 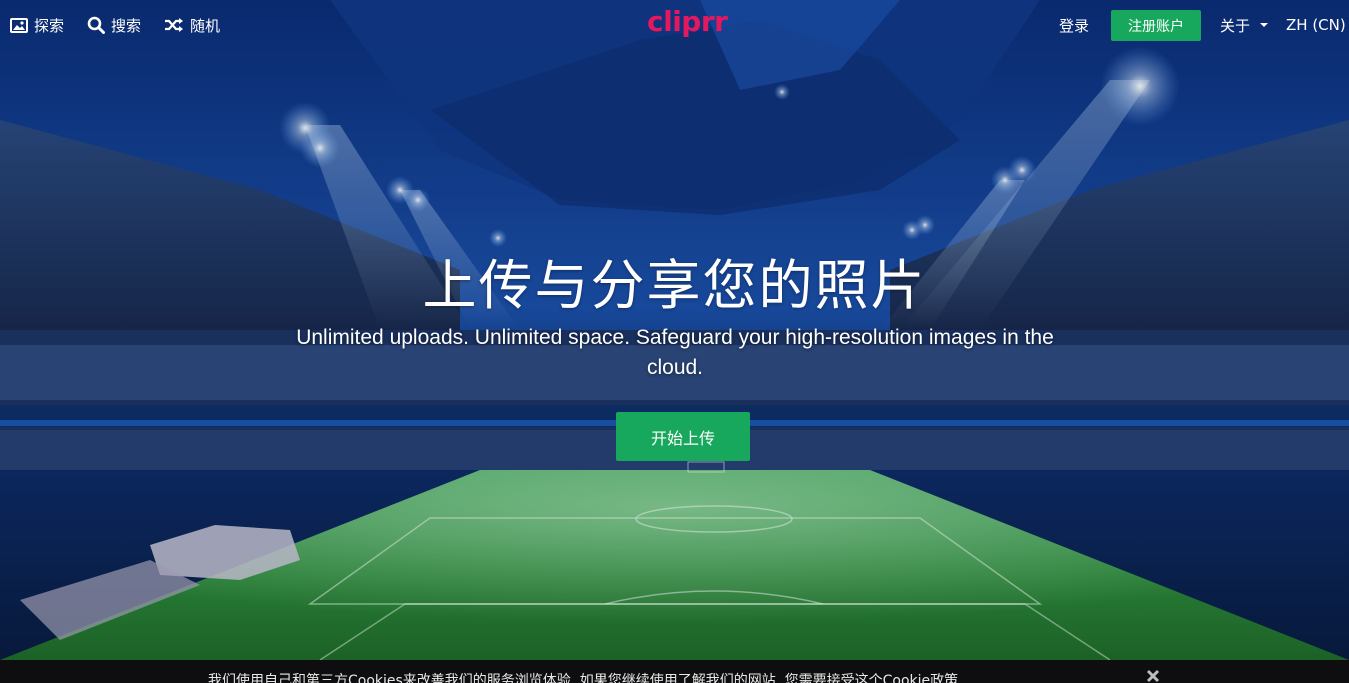 What do you see at coordinates (96, 25) in the screenshot?
I see `search-icon` at bounding box center [96, 25].